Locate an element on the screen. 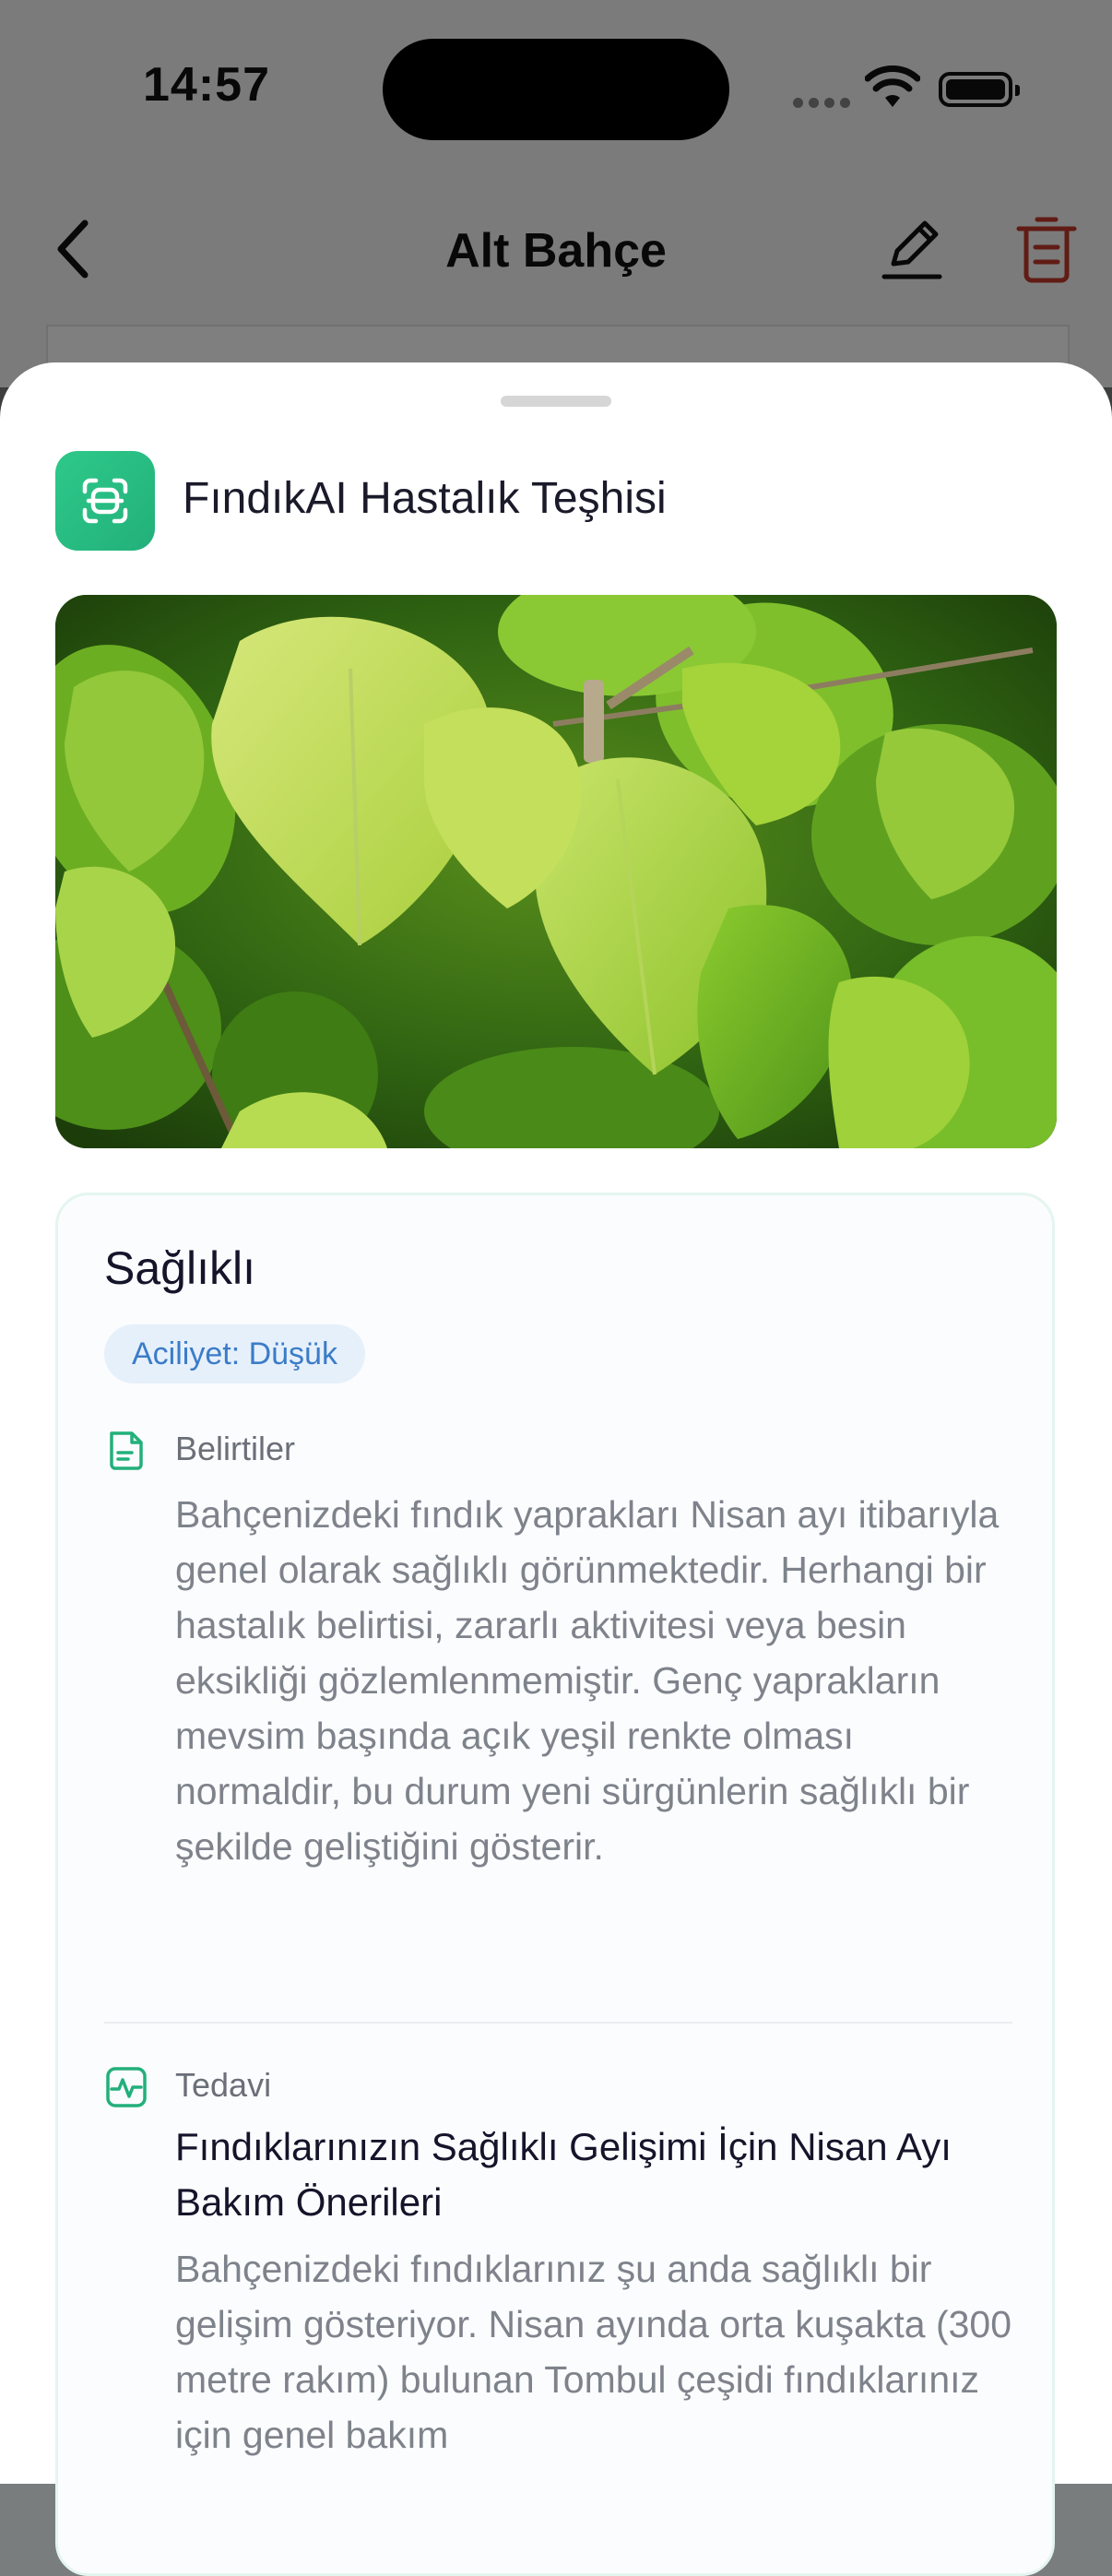  diagnosis-status: Sağlıklı is located at coordinates (179, 1268).